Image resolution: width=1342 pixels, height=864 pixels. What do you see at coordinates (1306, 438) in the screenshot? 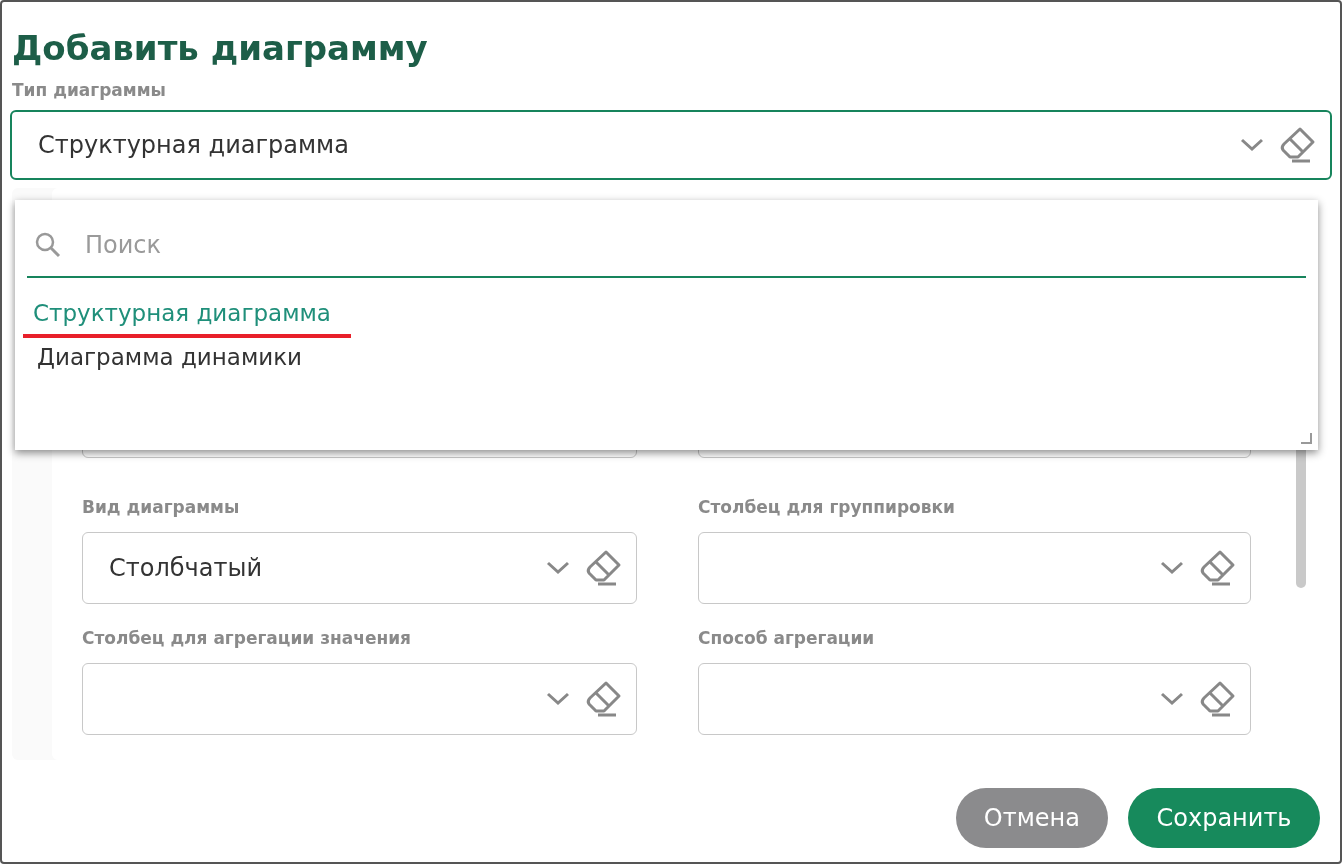
I see `resize-grip-icon` at bounding box center [1306, 438].